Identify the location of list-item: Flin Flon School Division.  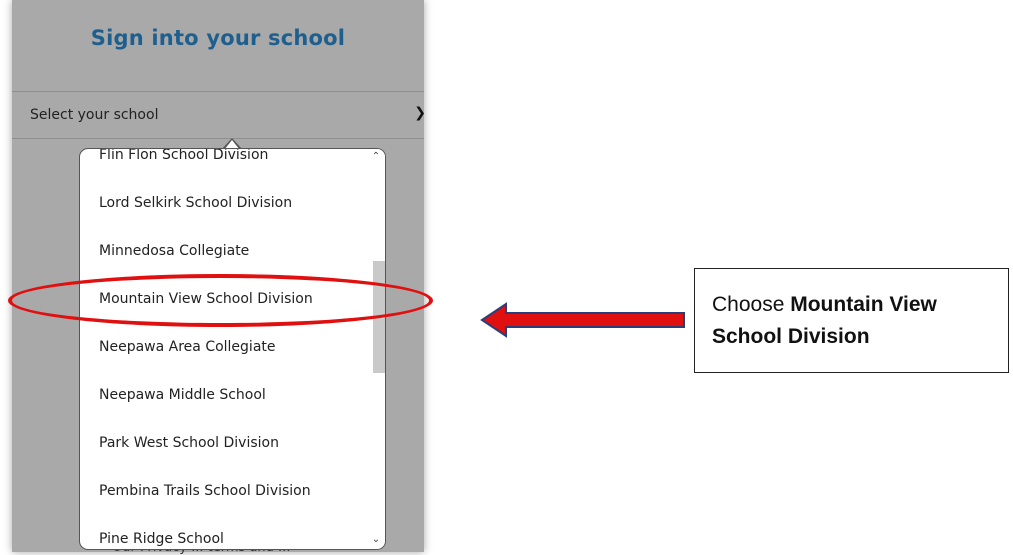
(222, 164).